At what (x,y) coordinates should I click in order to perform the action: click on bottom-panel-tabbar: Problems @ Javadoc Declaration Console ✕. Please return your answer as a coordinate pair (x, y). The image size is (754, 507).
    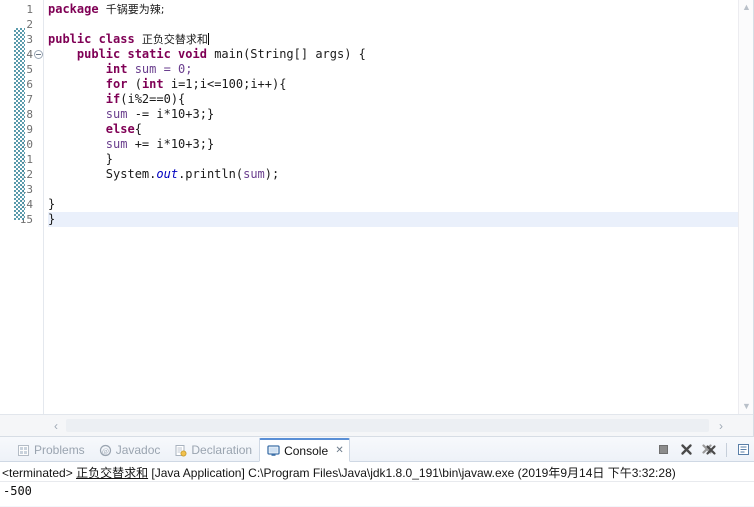
    Looking at the image, I should click on (377, 449).